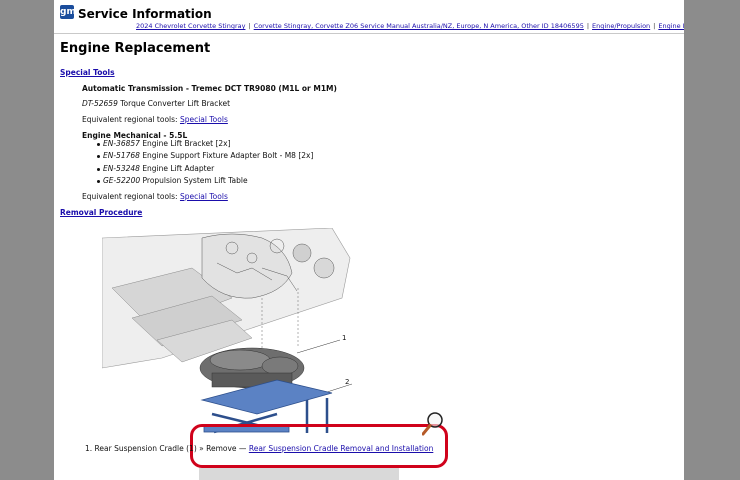 The width and height of the screenshot is (740, 480). I want to click on callout-1: 1, so click(344, 338).